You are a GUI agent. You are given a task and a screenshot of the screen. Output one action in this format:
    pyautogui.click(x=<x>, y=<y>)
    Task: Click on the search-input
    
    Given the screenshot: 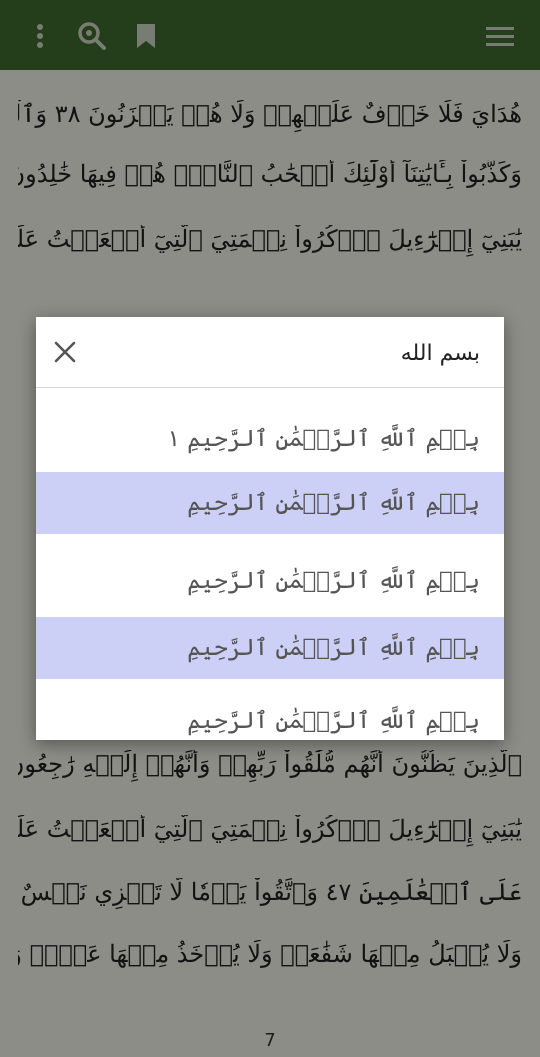 What is the action you would take?
    pyautogui.click(x=290, y=353)
    